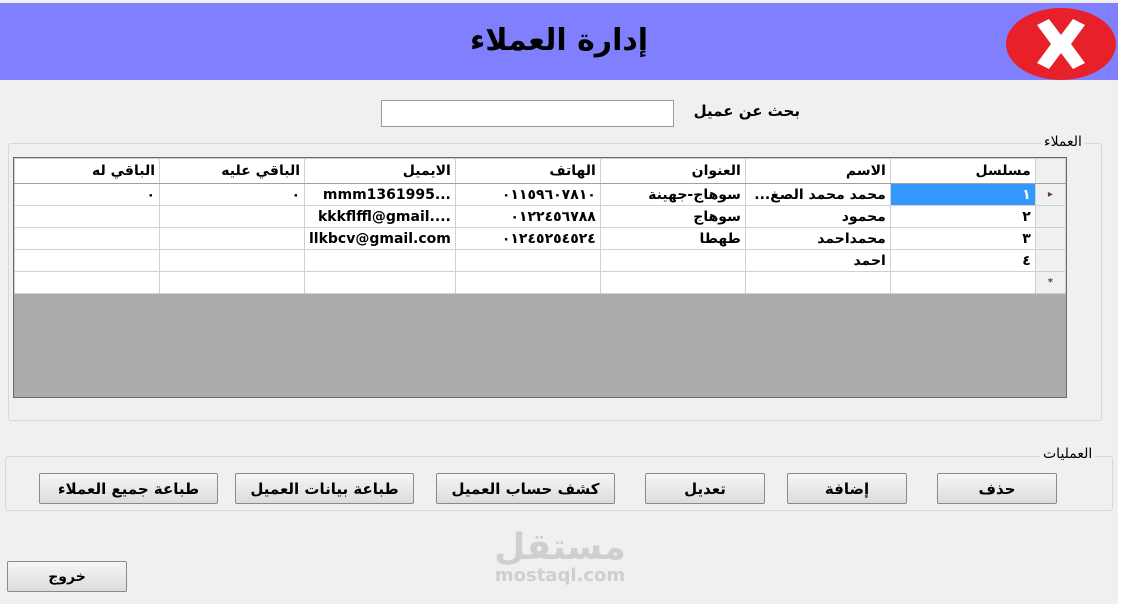  Describe the element at coordinates (672, 216) in the screenshot. I see `cell-address: سوهاج` at that location.